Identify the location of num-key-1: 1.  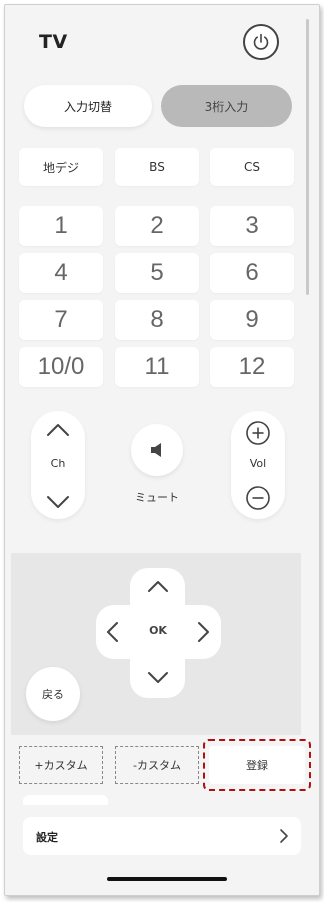
(61, 226).